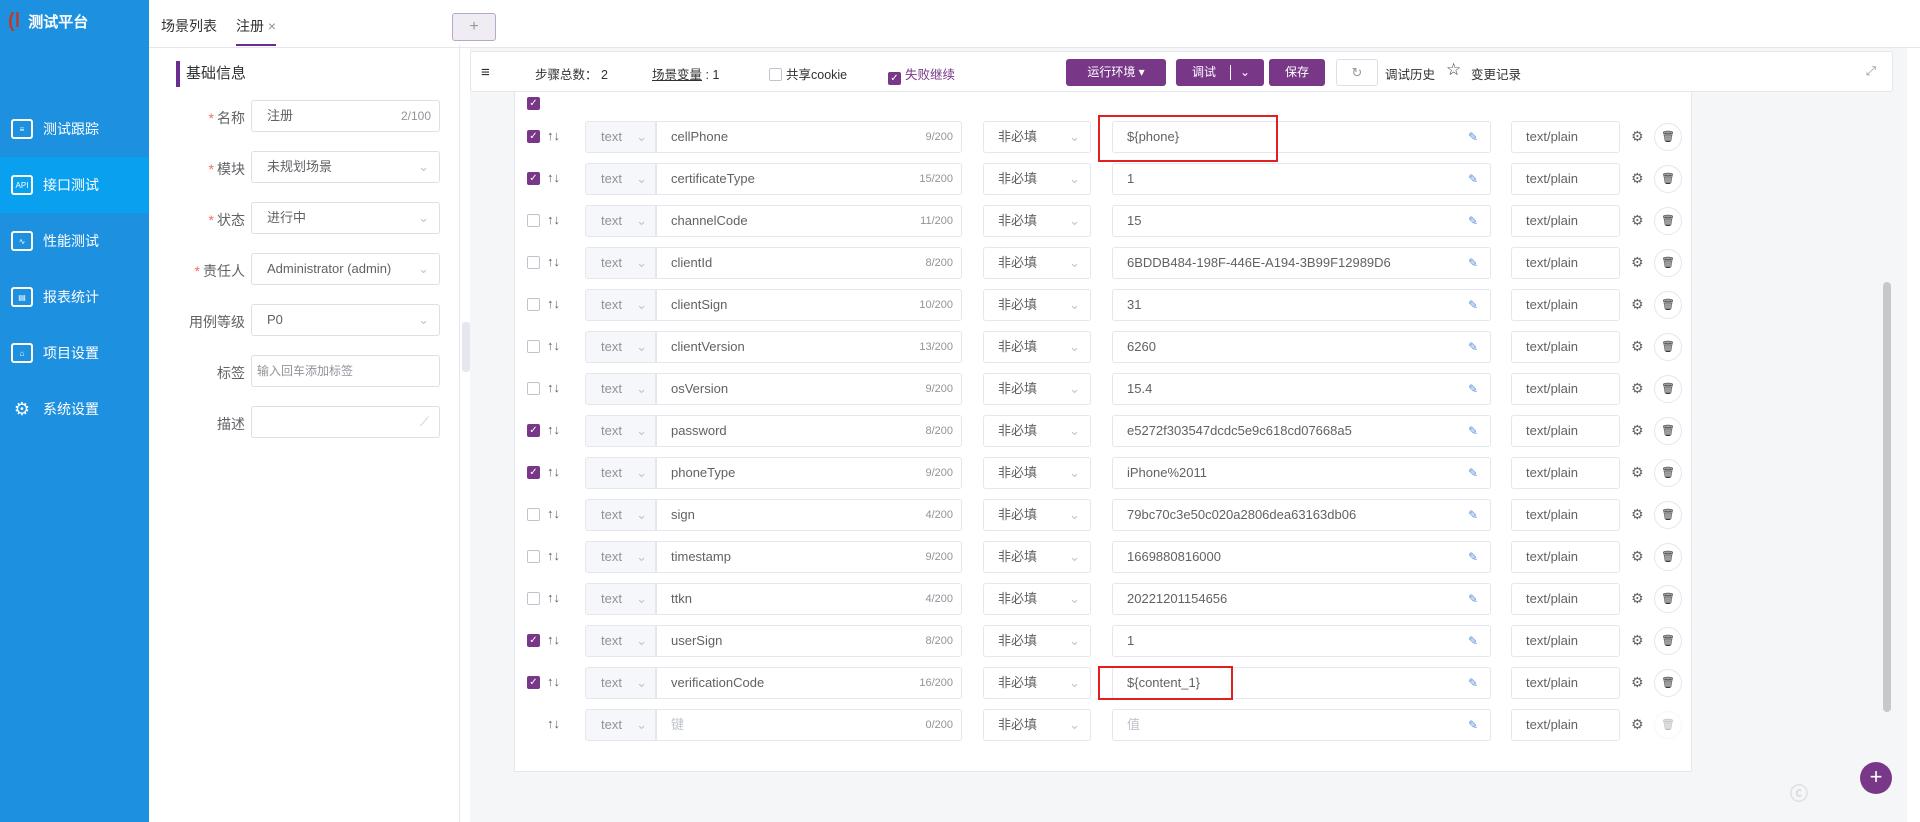  I want to click on key-input: sign 4/200, so click(809, 515).